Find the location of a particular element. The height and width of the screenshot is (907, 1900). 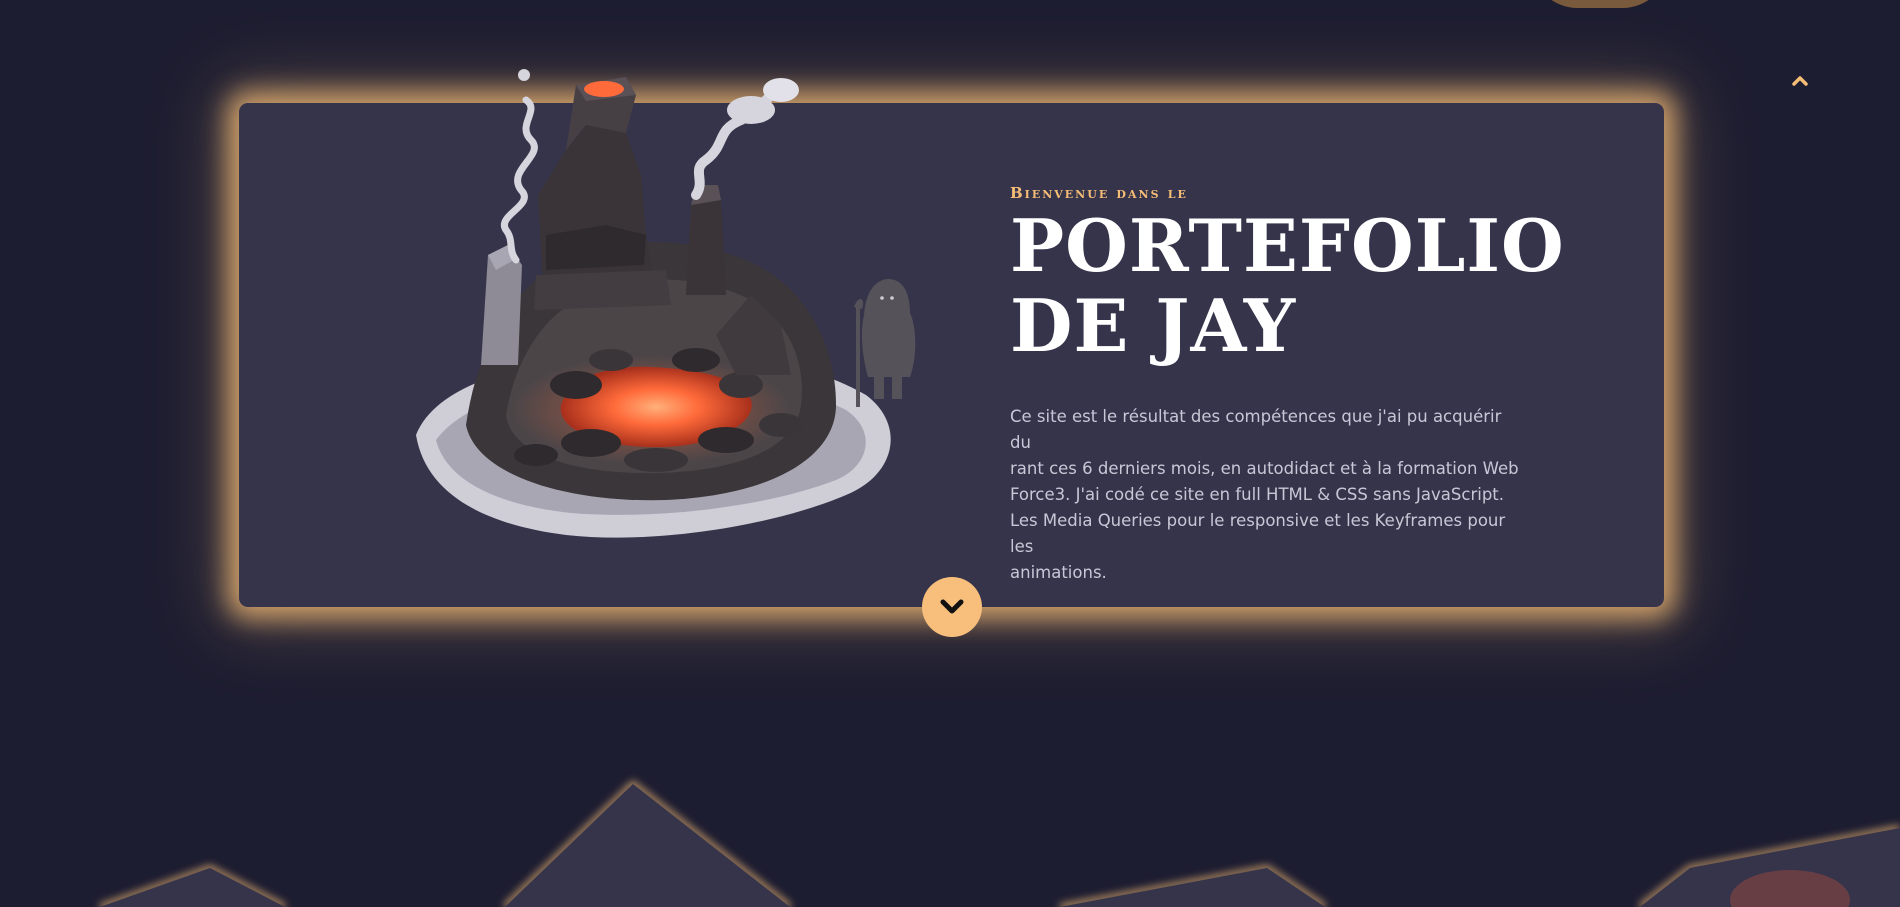

hero-title: Portefolio de Jay is located at coordinates (1320, 286).